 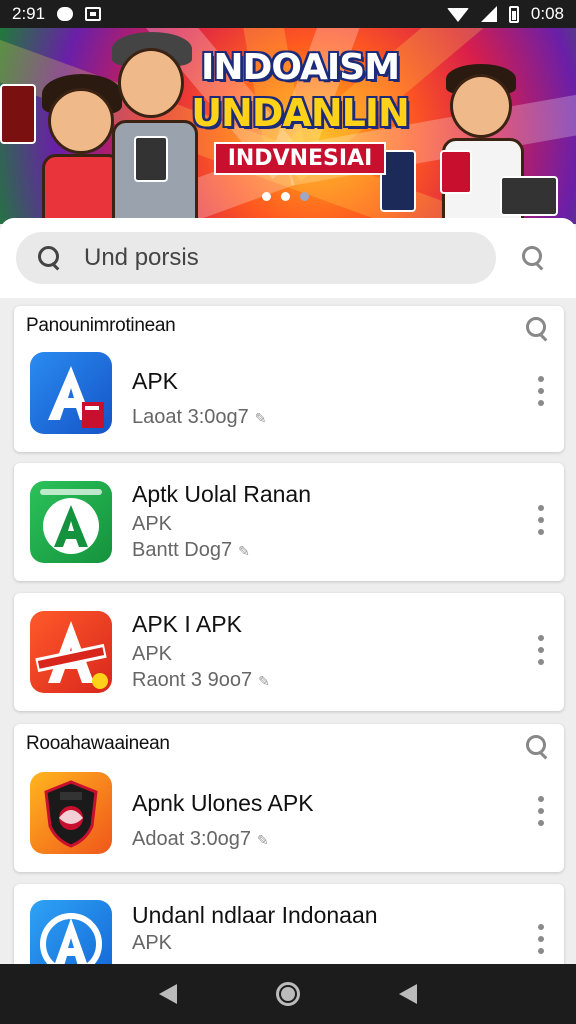 I want to click on search-bar-container: Und porsis, so click(x=288, y=258).